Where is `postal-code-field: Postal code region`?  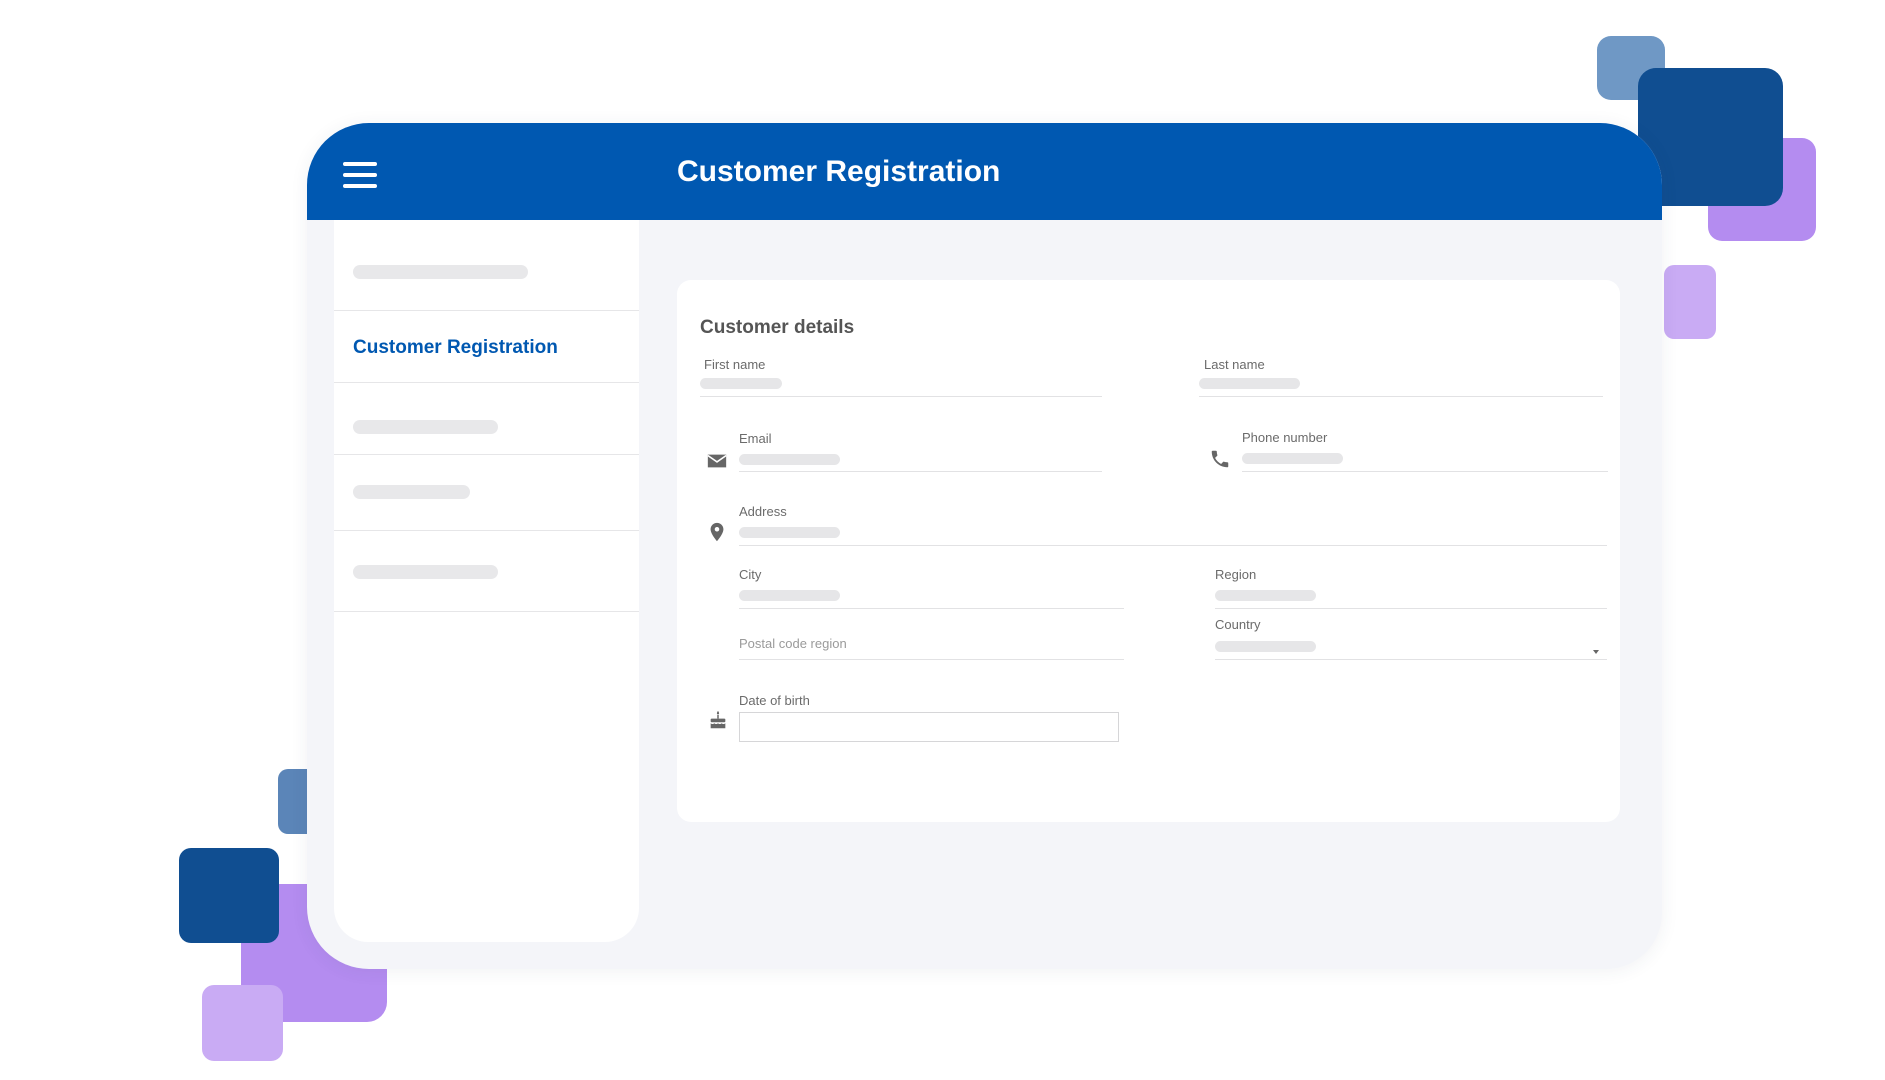
postal-code-field: Postal code region is located at coordinates (931, 648).